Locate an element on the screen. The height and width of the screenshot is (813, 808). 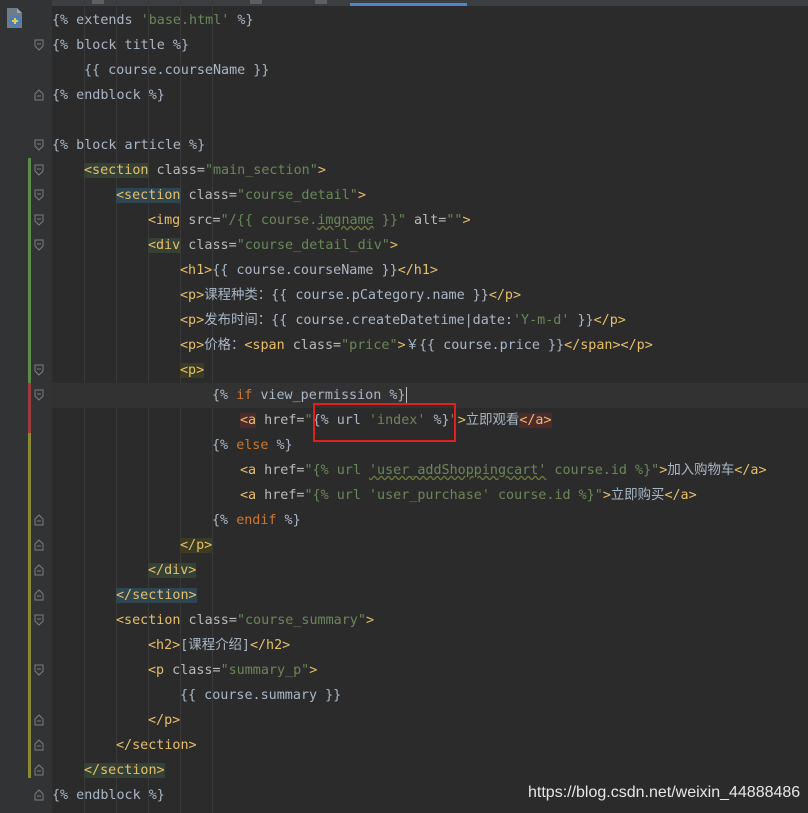
active-tab-indicator is located at coordinates (408, 4).